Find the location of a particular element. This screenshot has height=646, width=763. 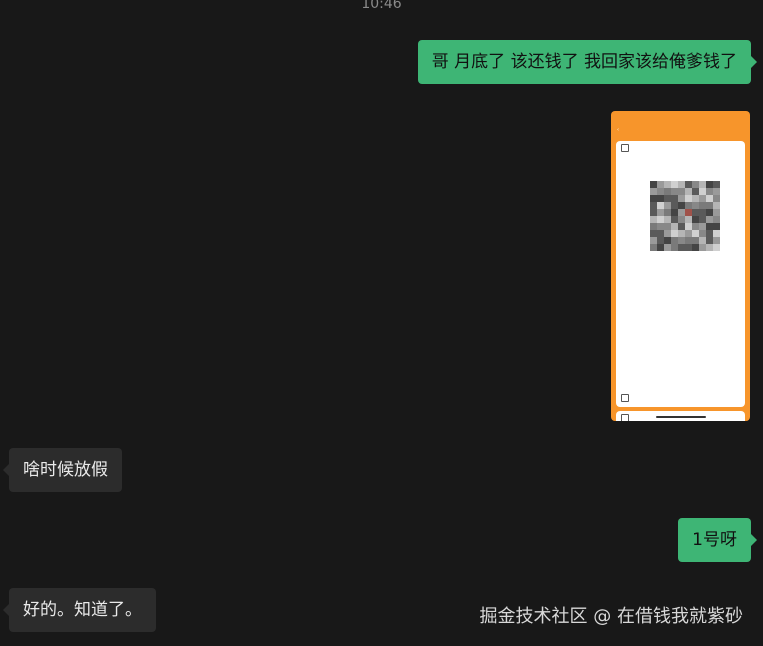

qr-icon is located at coordinates (625, 148).